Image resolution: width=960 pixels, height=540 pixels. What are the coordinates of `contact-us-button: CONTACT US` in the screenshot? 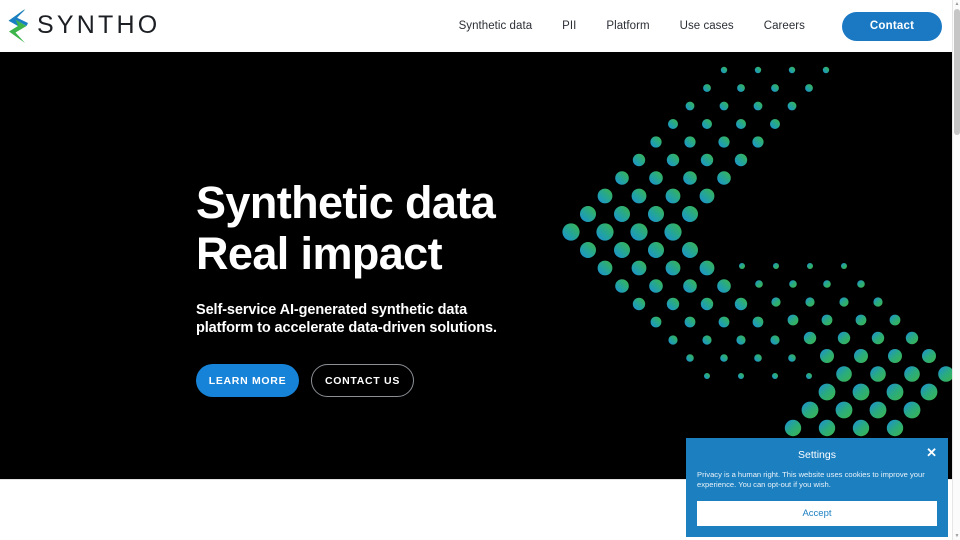 It's located at (362, 380).